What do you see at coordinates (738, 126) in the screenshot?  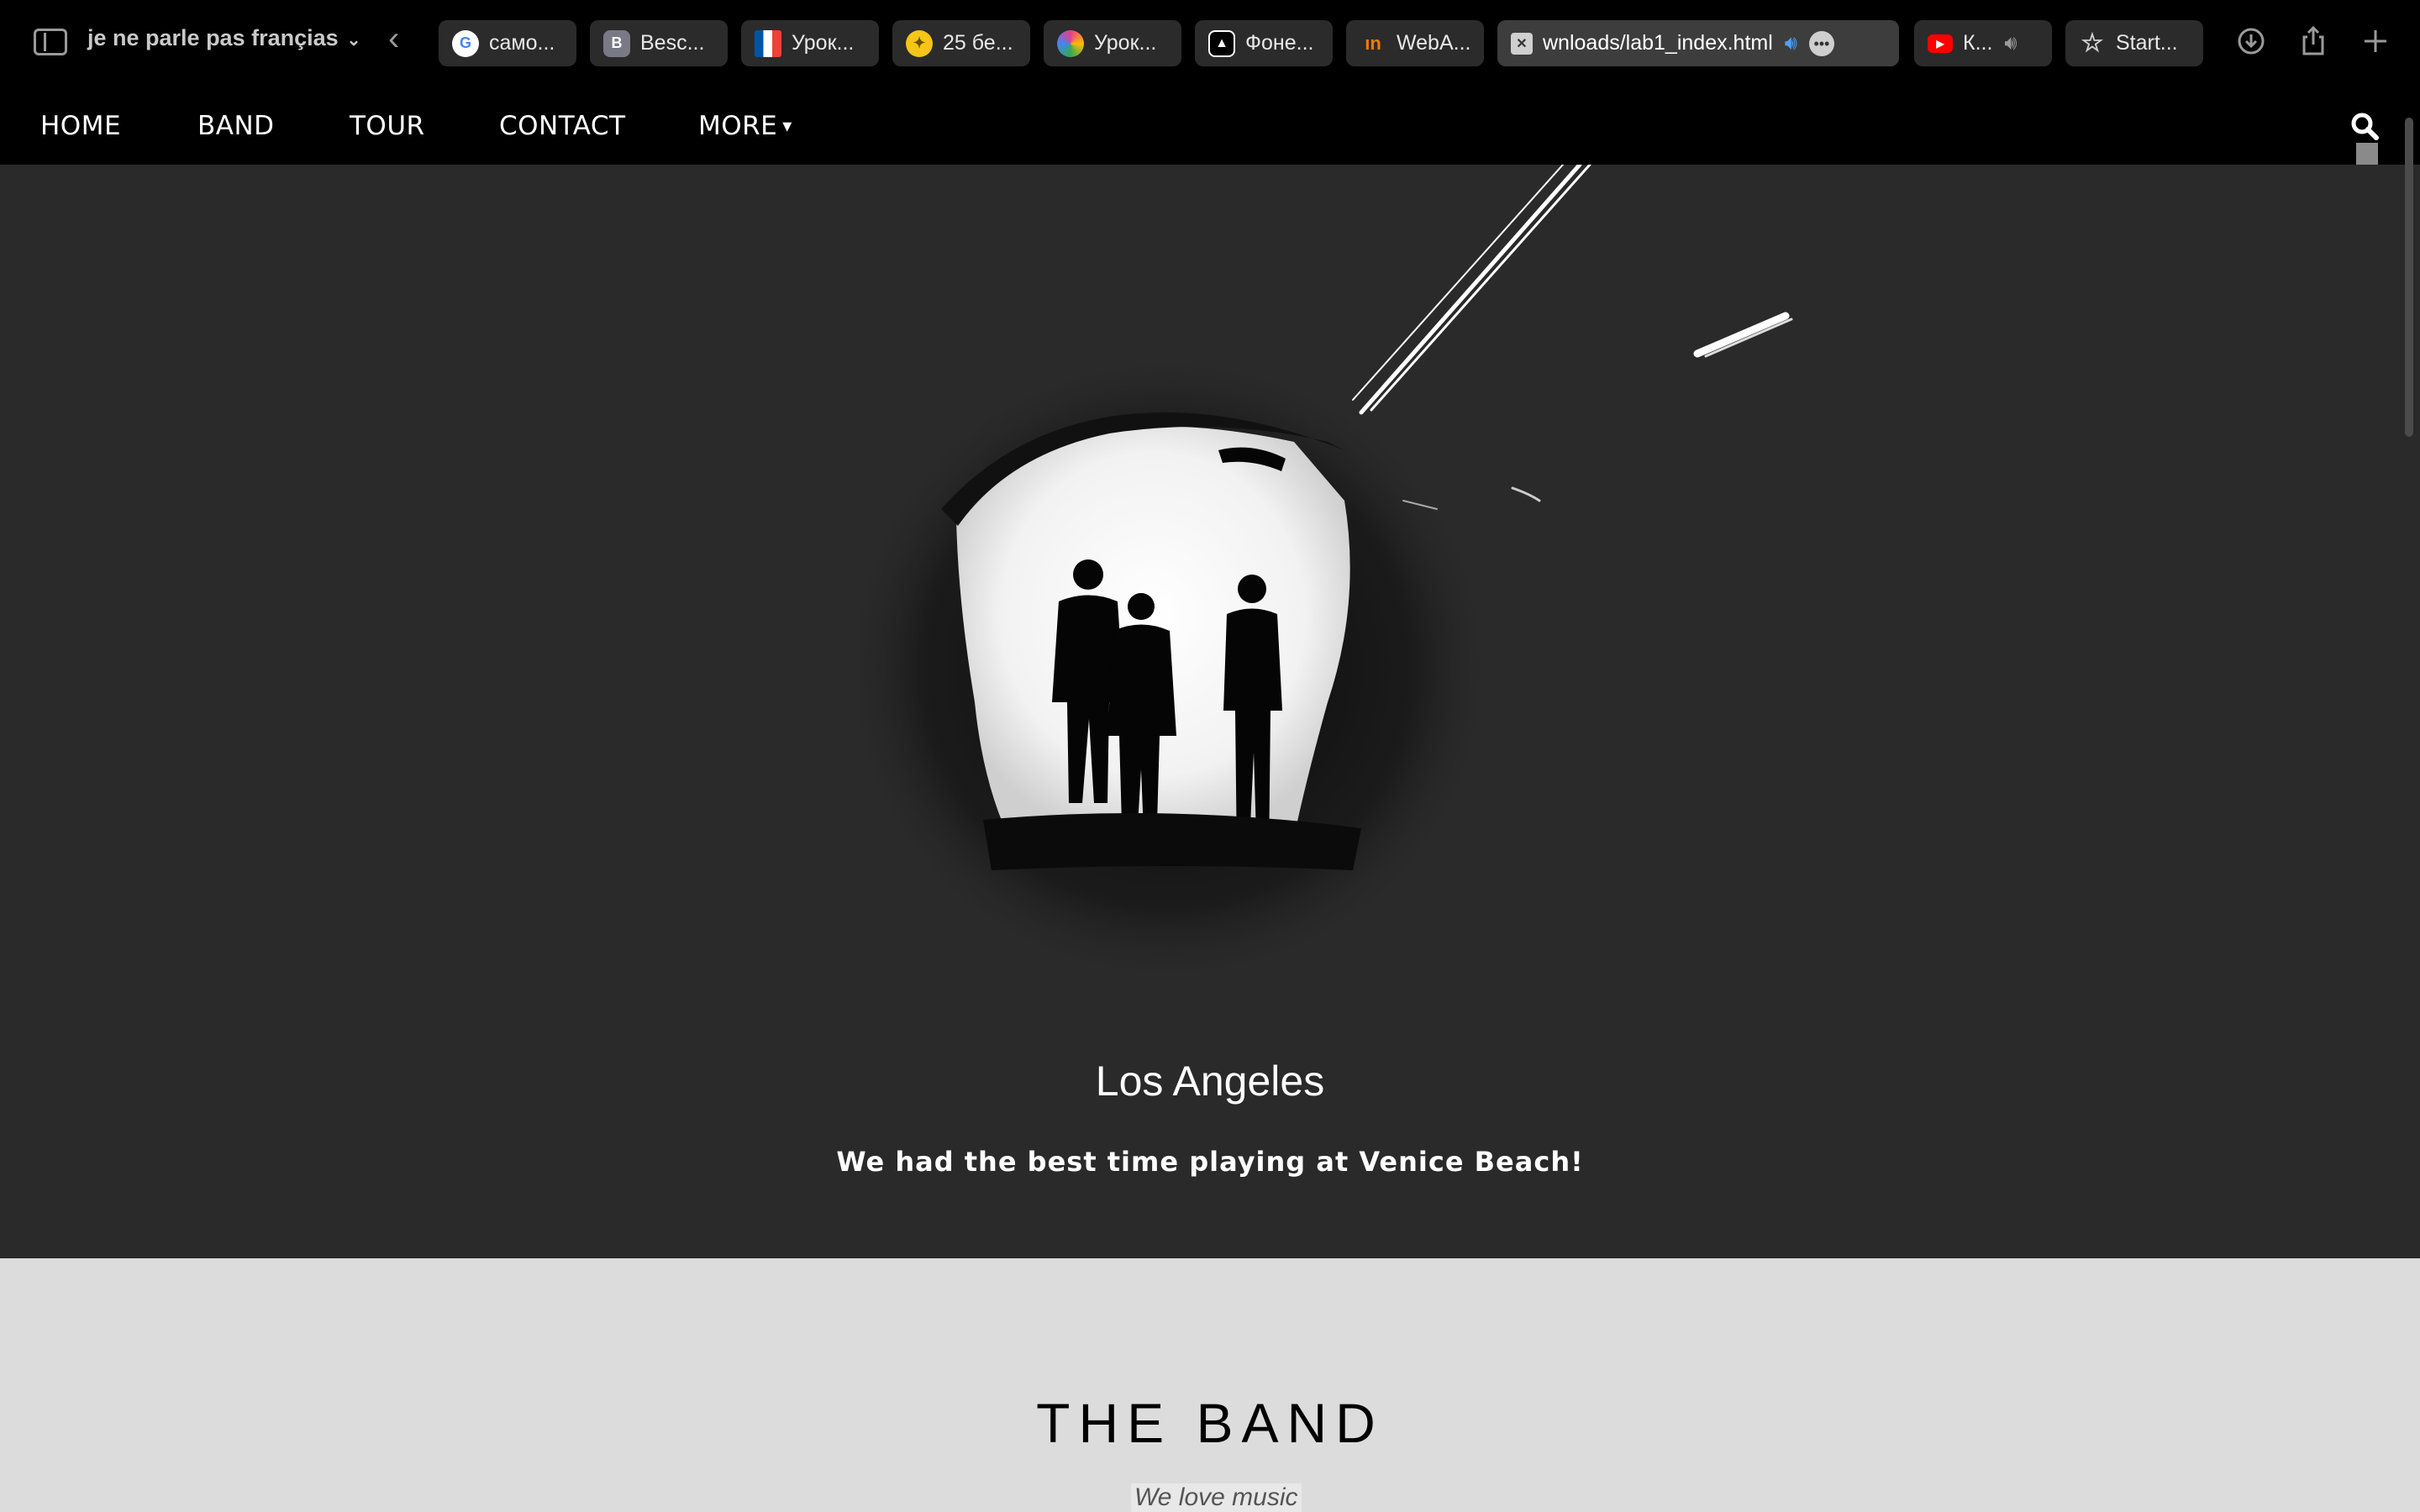 I see `nav-more-label: MORE` at bounding box center [738, 126].